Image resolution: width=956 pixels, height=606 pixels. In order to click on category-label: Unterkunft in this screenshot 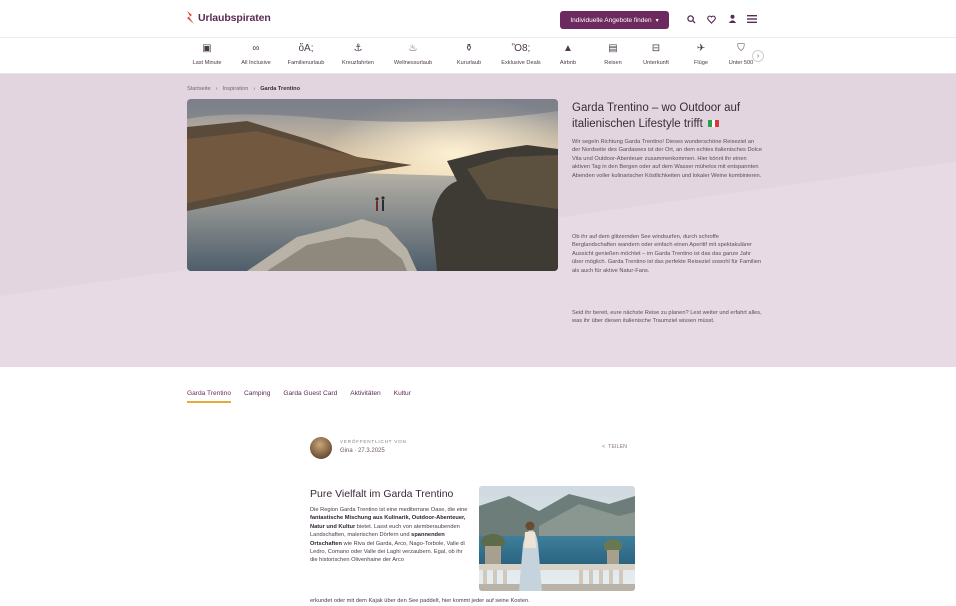, I will do `click(656, 63)`.